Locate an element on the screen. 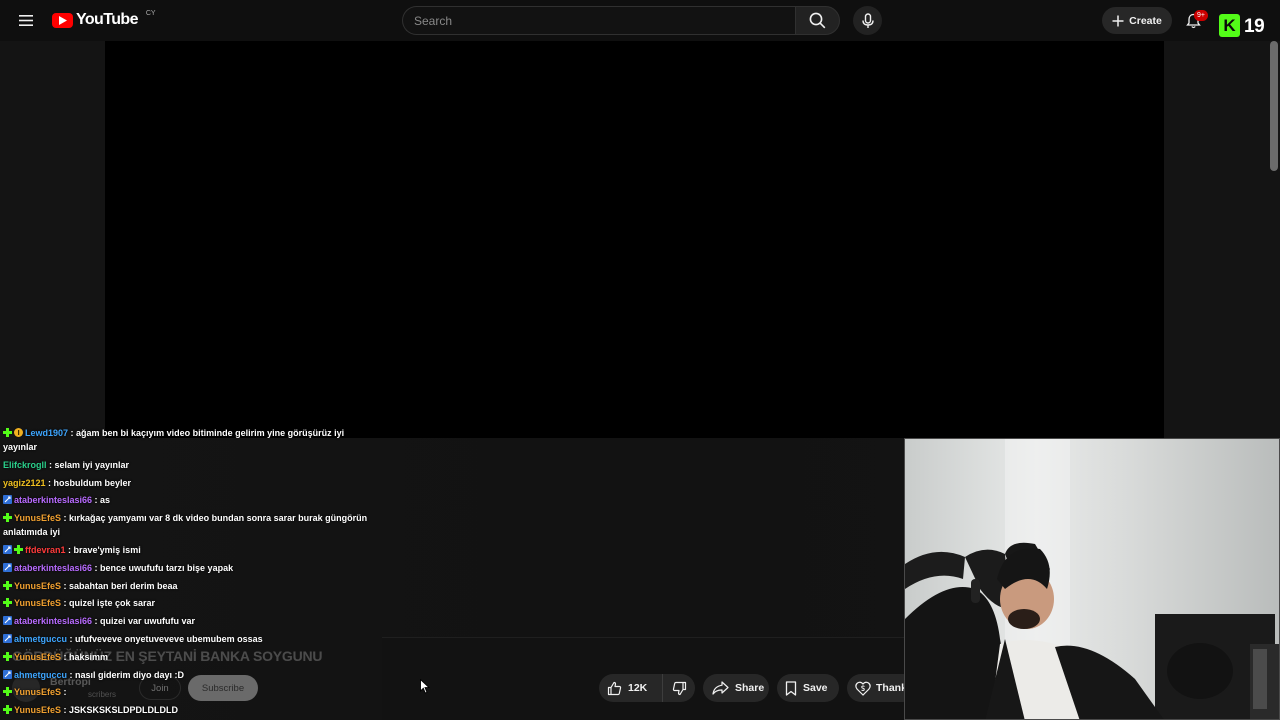 Image resolution: width=1280 pixels, height=720 pixels. logo-wordmark: YouTube is located at coordinates (107, 19).